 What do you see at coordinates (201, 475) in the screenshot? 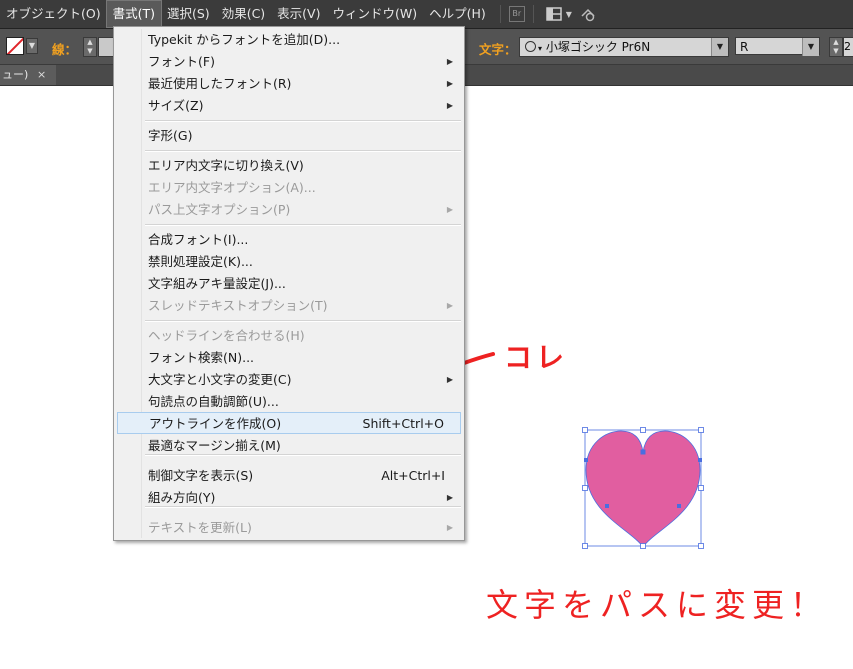
I see `menu-item-label: 制御文字を表示(S)` at bounding box center [201, 475].